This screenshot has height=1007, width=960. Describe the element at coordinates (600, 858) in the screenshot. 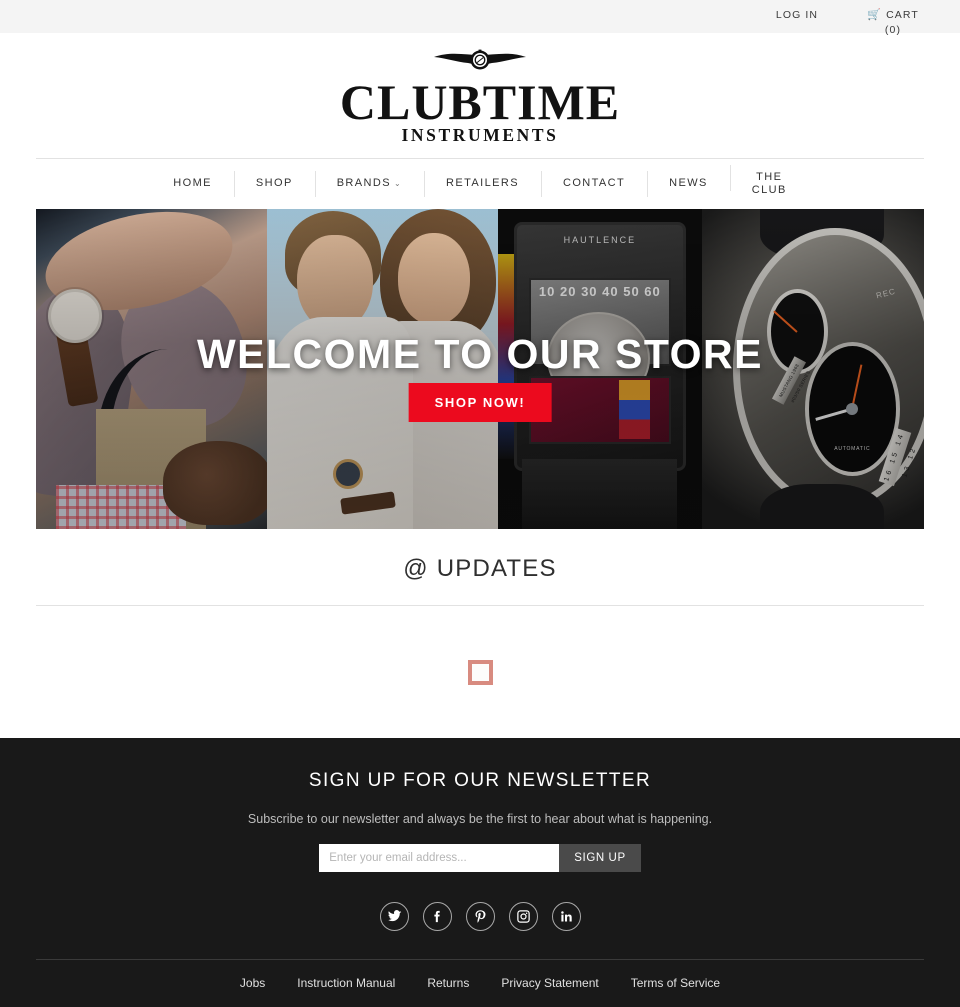

I see `newsletter-signup-button: SIGN UP` at that location.